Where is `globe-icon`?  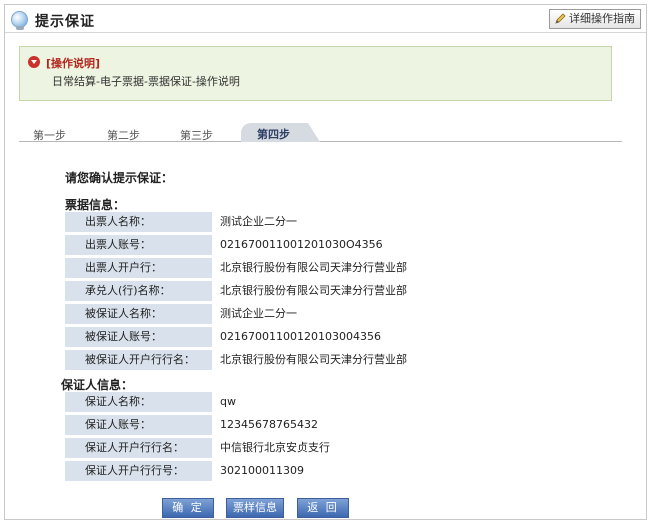 globe-icon is located at coordinates (19, 20).